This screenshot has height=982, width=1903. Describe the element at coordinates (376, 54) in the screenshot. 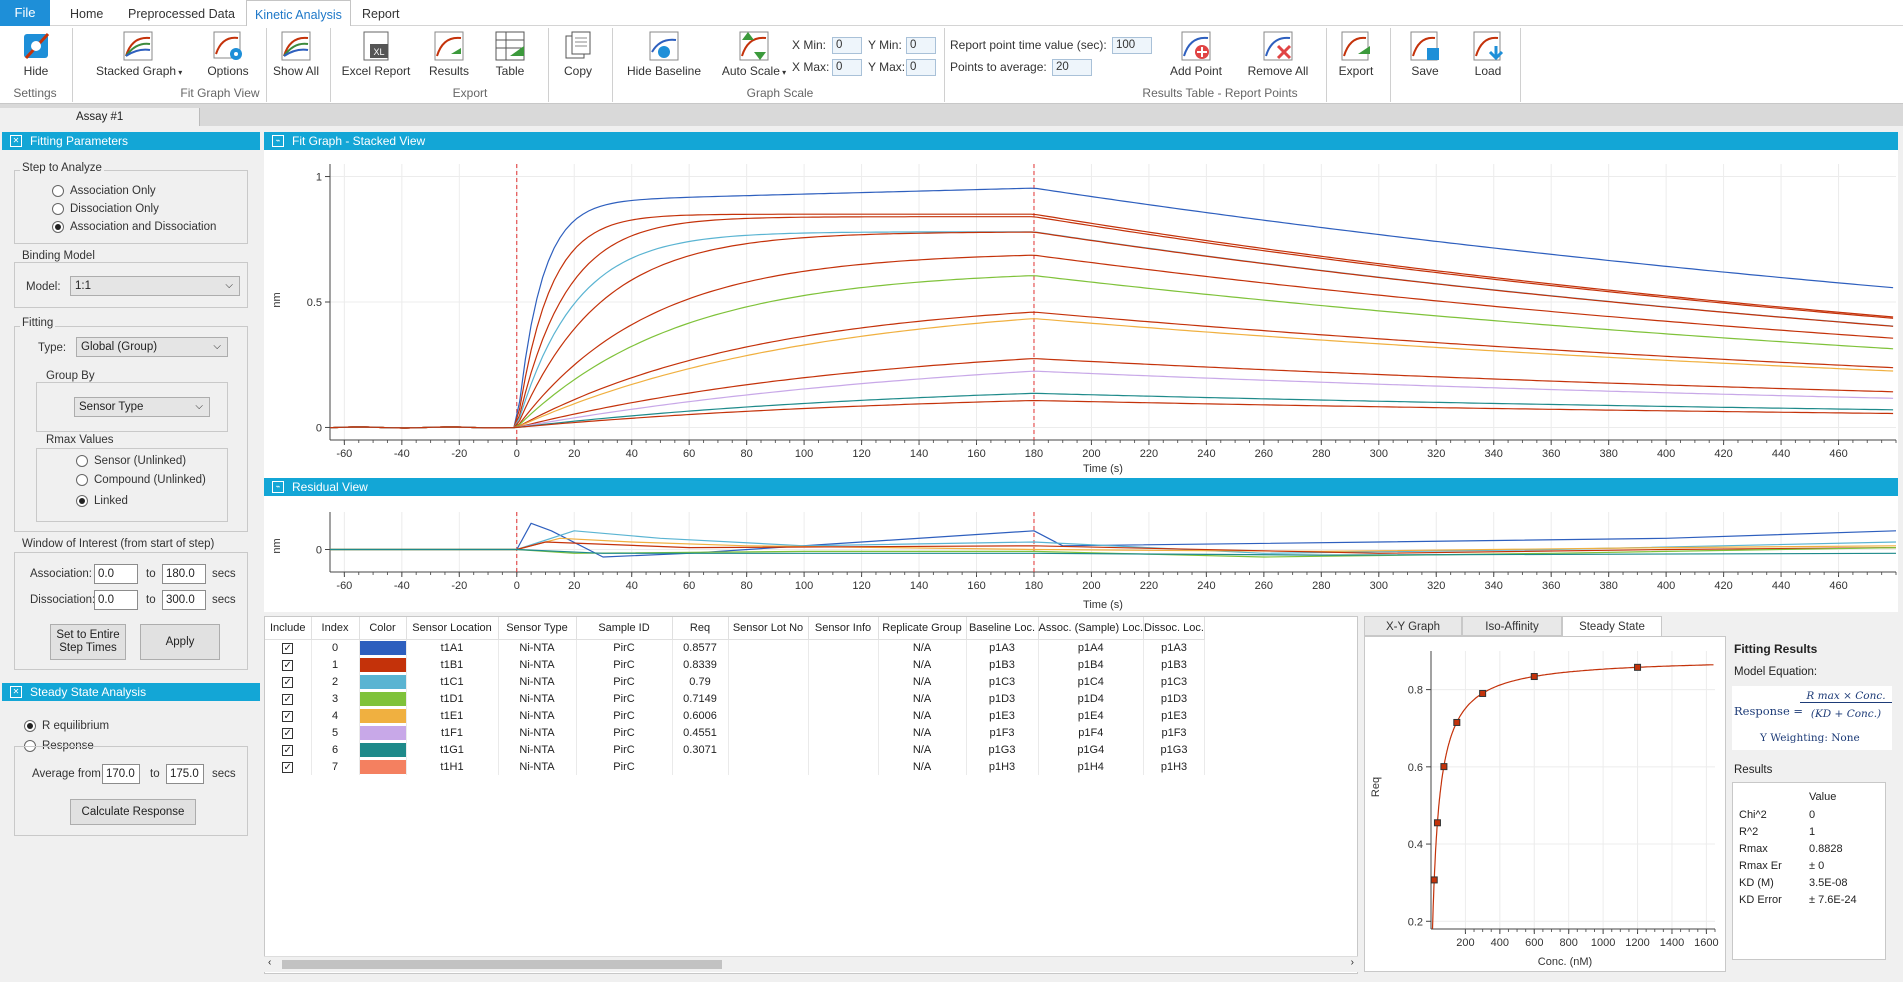

I see `excel-report-button: XL Excel Report` at that location.